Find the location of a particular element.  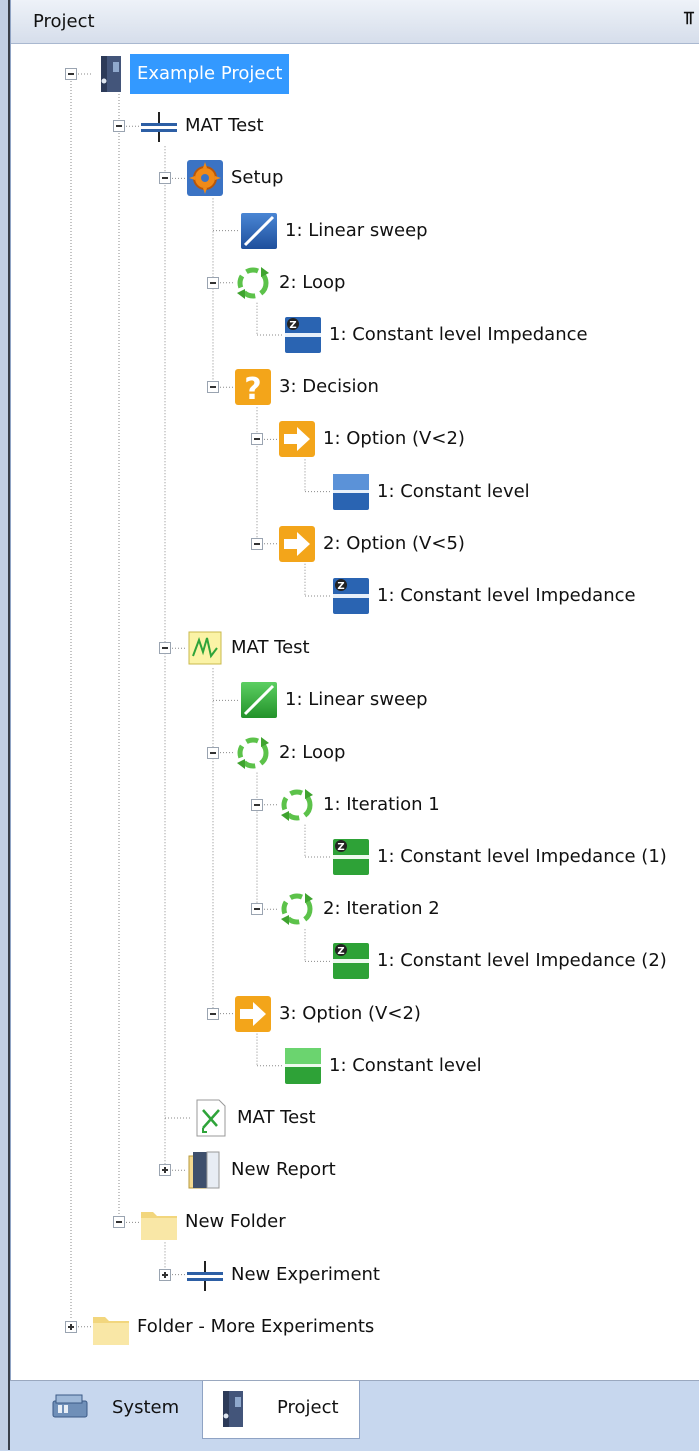

tree-item-label: 1: Constant level Impedance (1) is located at coordinates (522, 857).